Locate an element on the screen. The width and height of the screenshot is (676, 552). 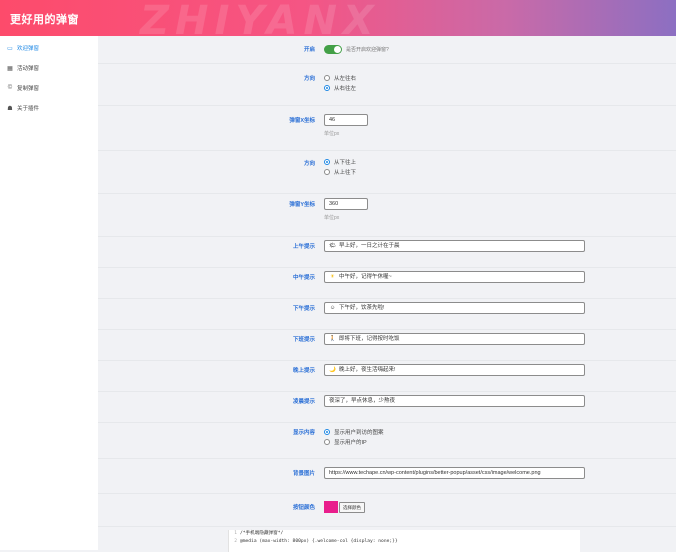
row-button-color: 按钮颜色 选择颜色 is located at coordinates (387, 510).